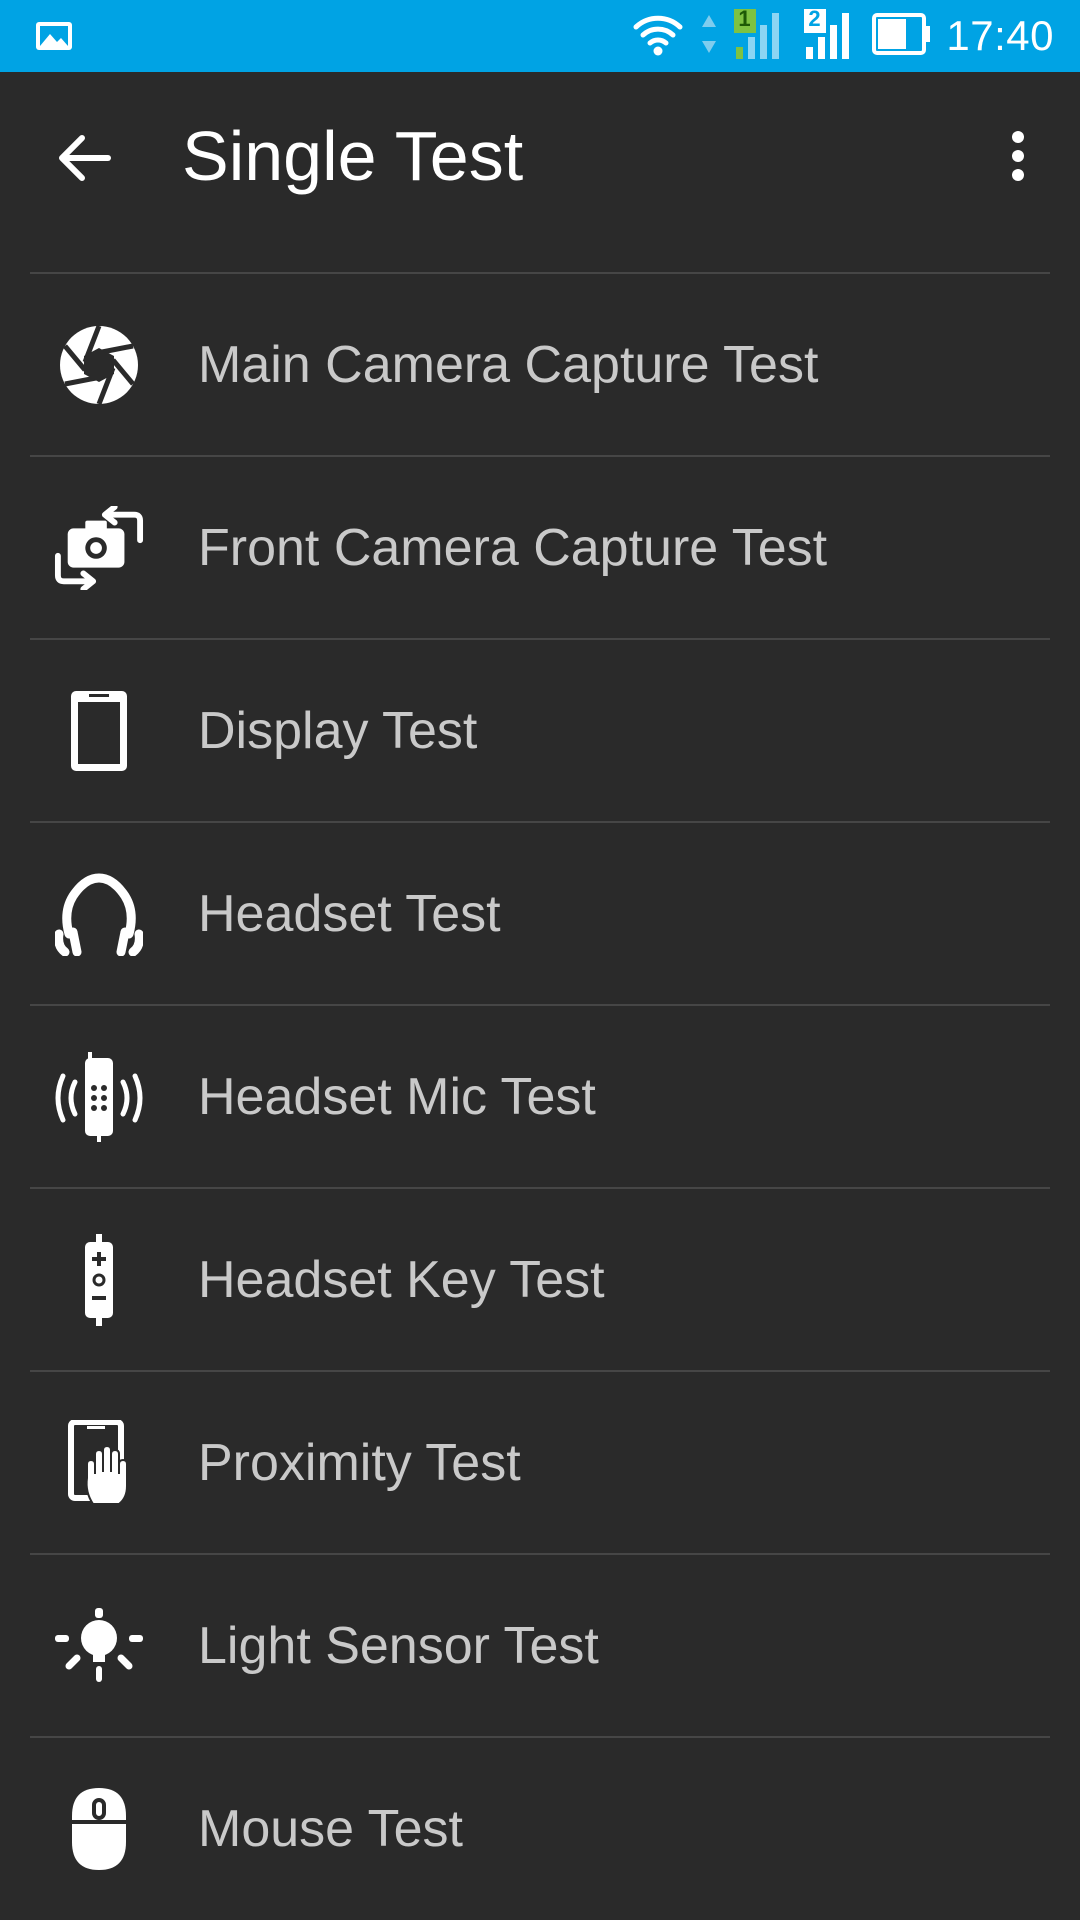  What do you see at coordinates (513, 547) in the screenshot?
I see `list-item-label: Front Camera Capture Test` at bounding box center [513, 547].